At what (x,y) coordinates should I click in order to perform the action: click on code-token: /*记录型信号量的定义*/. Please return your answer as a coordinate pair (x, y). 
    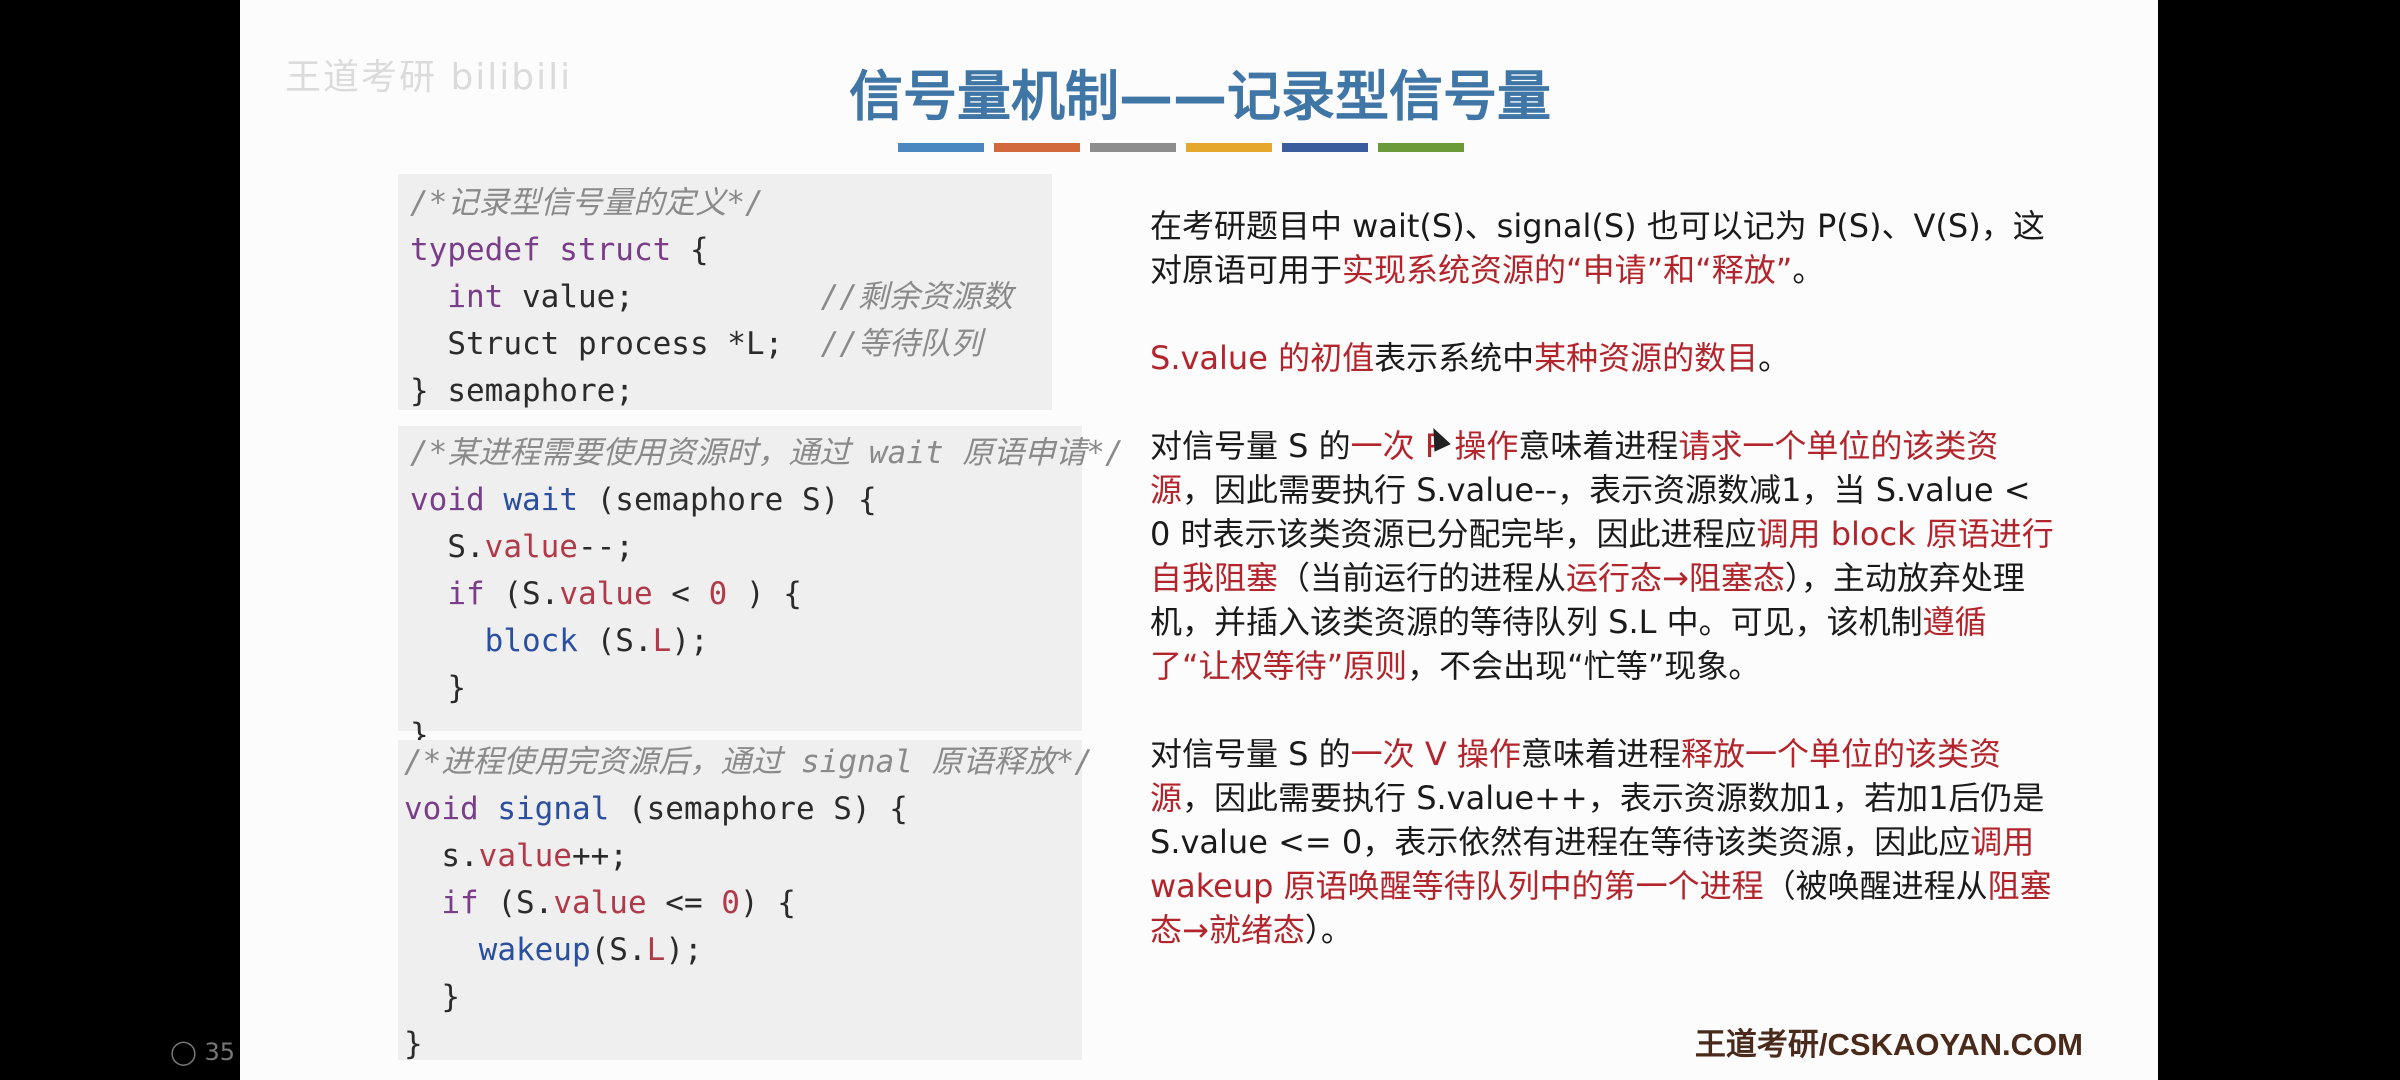
    Looking at the image, I should click on (587, 203).